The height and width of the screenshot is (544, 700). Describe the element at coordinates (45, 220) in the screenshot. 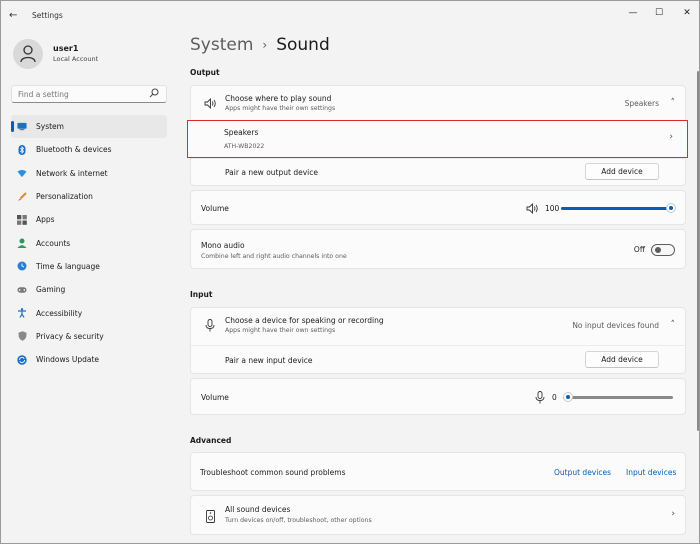

I see `sidebar-item-label: Apps` at that location.